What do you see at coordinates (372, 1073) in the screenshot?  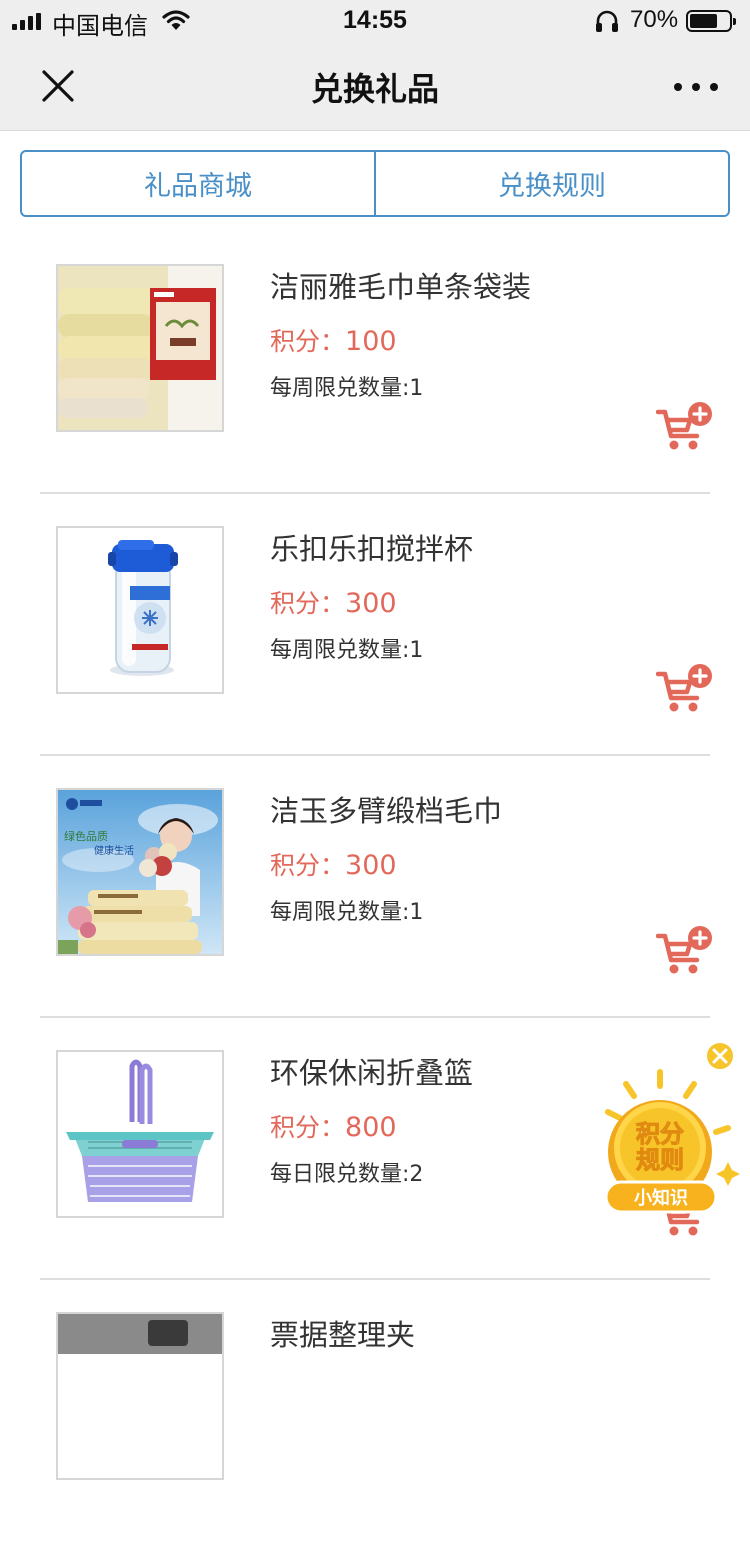 I see `gift-name: 环保休闲折叠篮` at bounding box center [372, 1073].